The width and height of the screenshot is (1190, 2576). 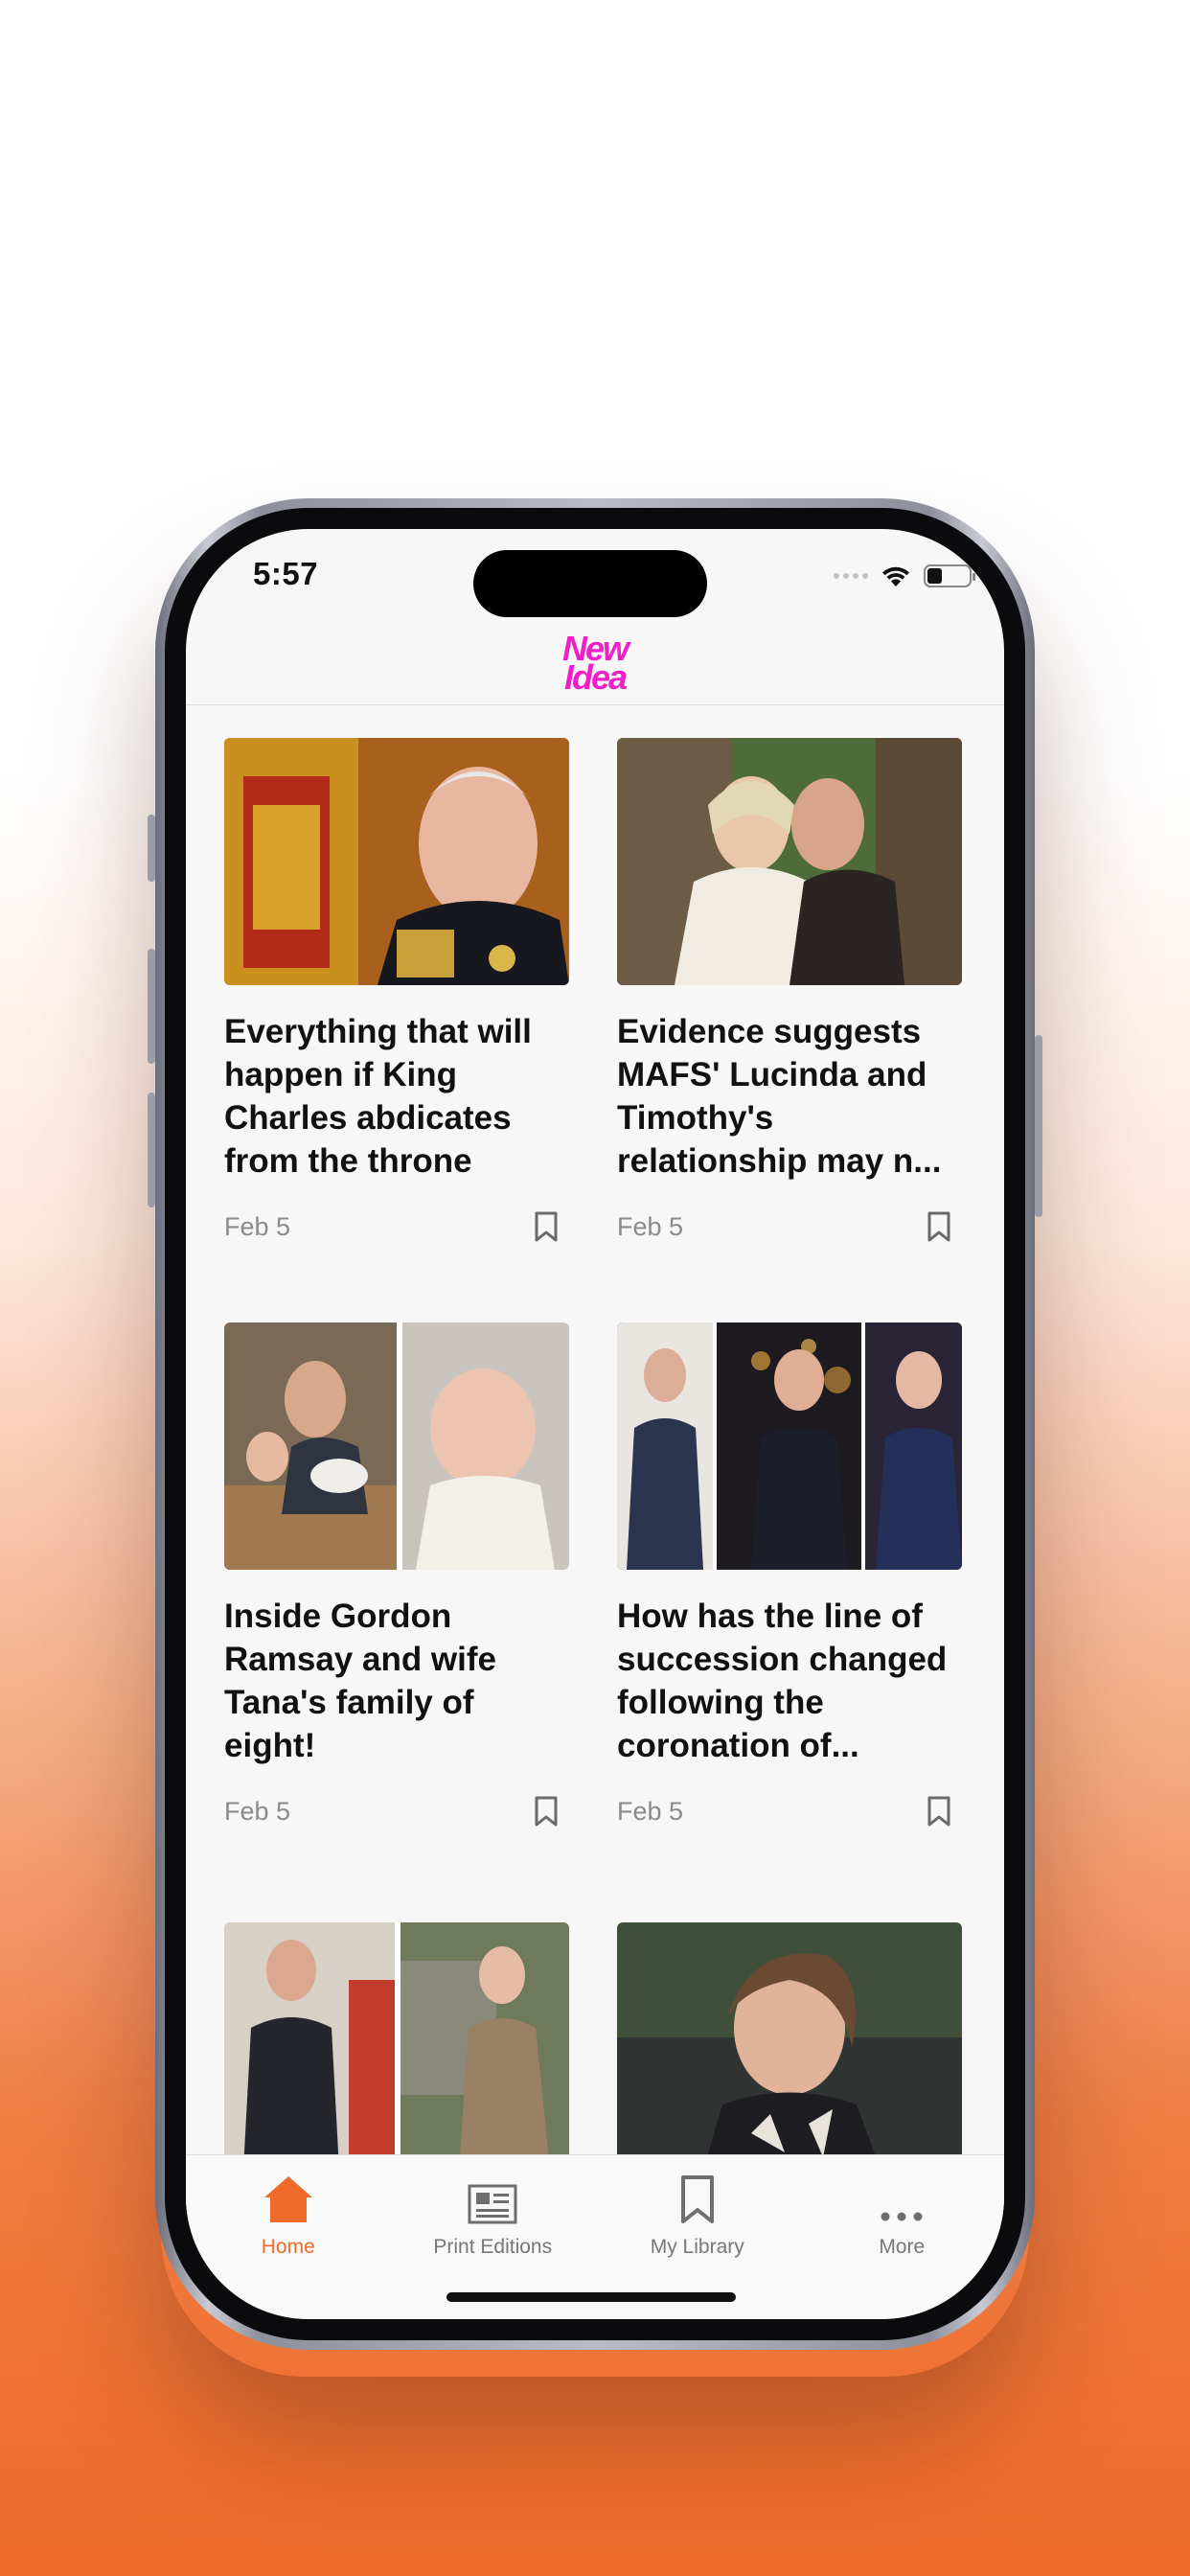 I want to click on status-bar: 5:57, so click(x=595, y=581).